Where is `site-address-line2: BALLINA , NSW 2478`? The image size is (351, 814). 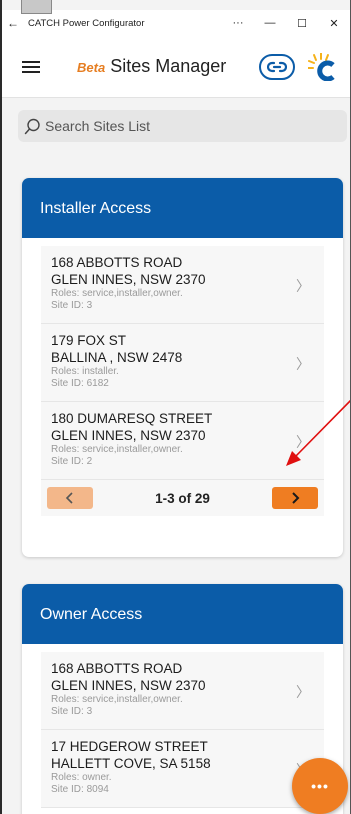 site-address-line2: BALLINA , NSW 2478 is located at coordinates (117, 357).